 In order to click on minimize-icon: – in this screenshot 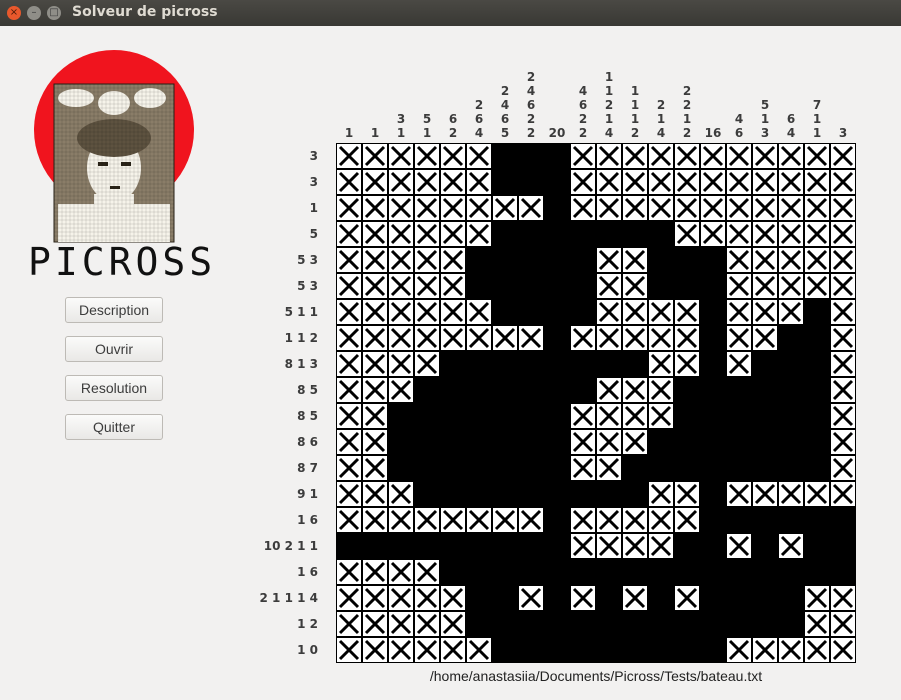, I will do `click(34, 13)`.